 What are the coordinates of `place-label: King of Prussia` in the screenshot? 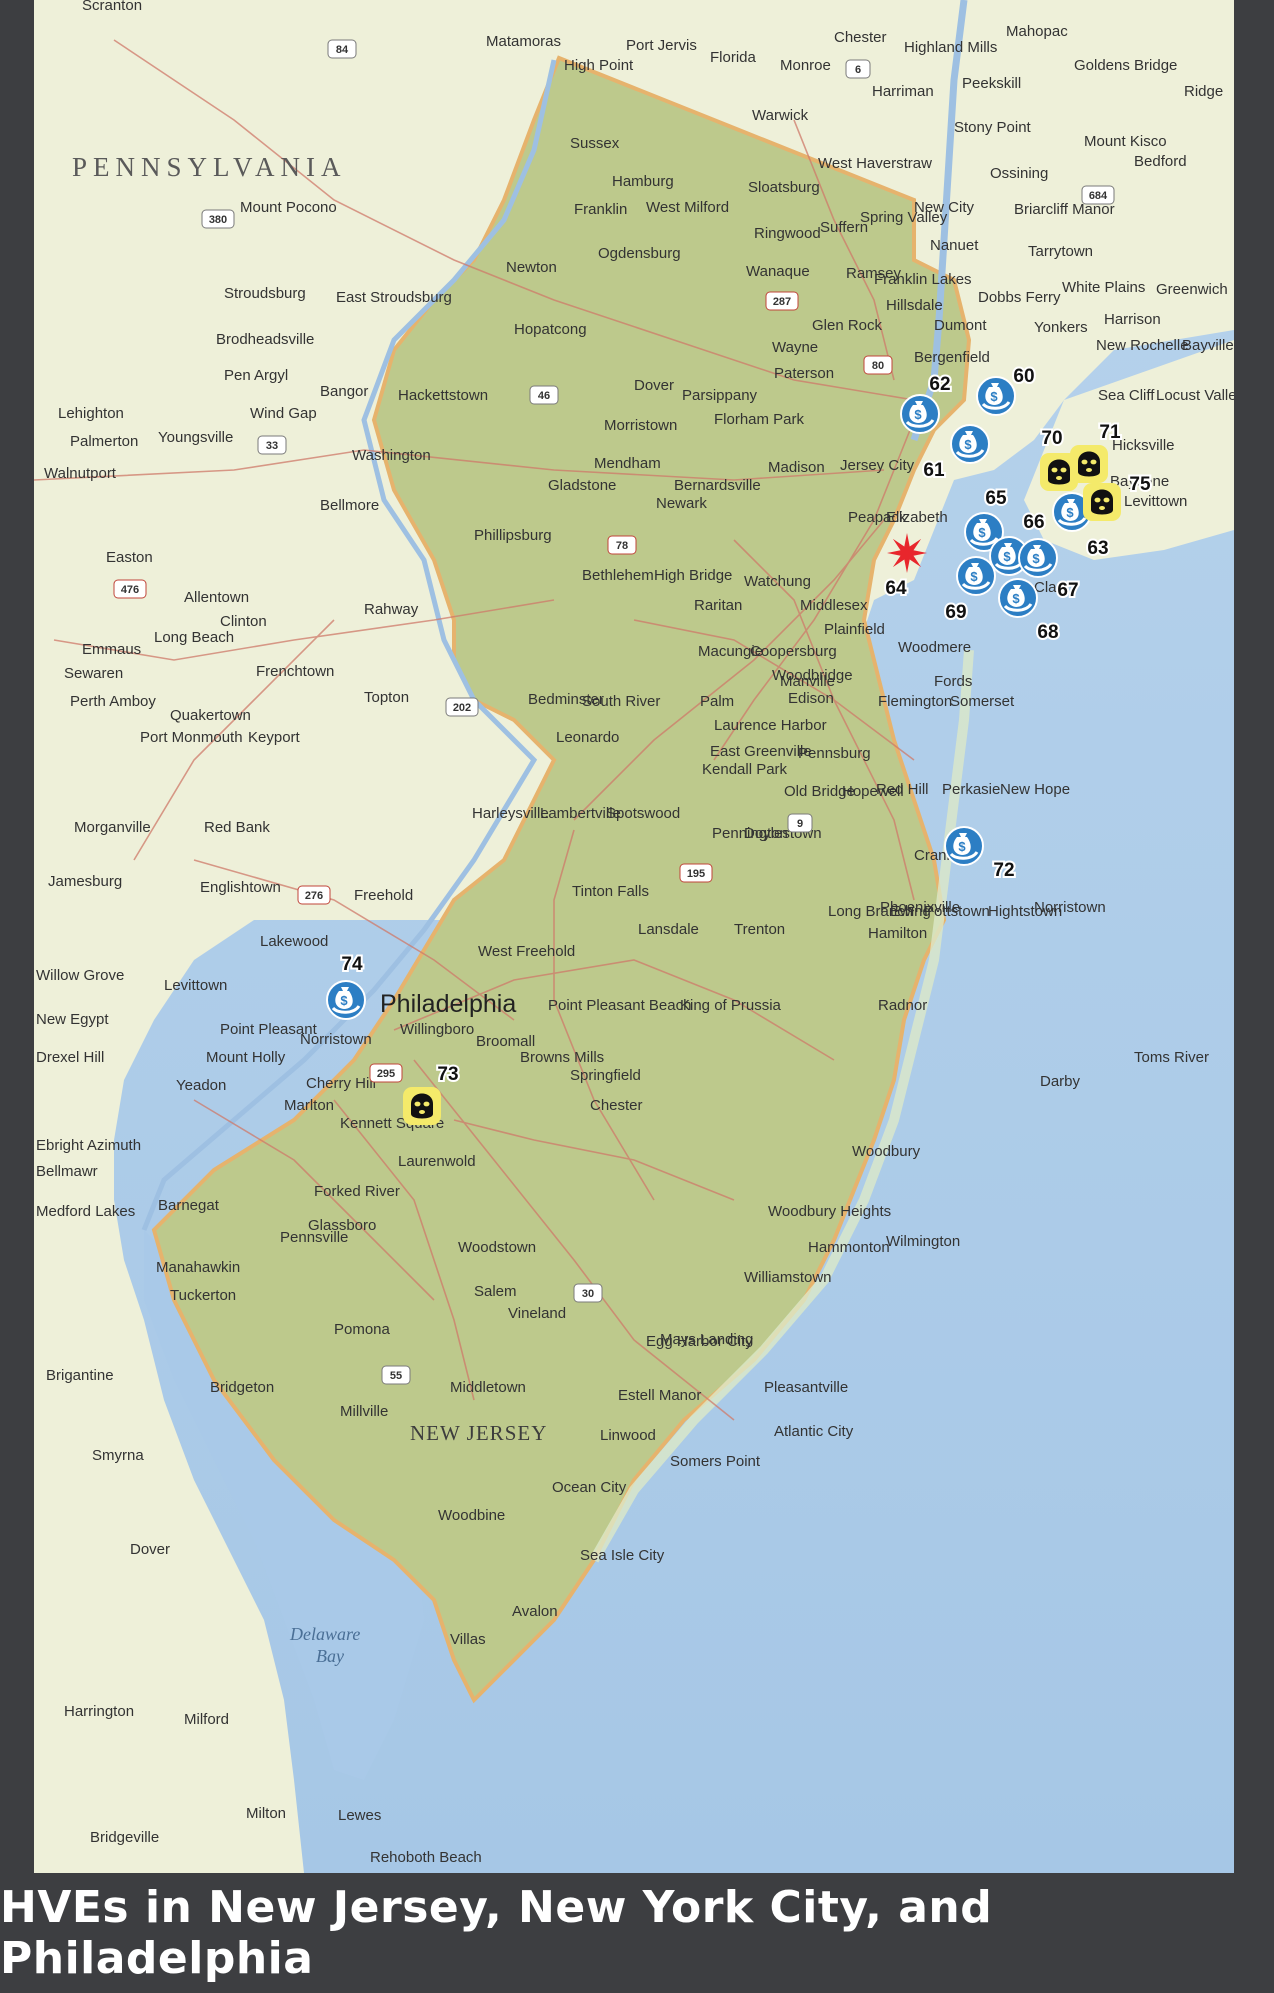 It's located at (731, 1005).